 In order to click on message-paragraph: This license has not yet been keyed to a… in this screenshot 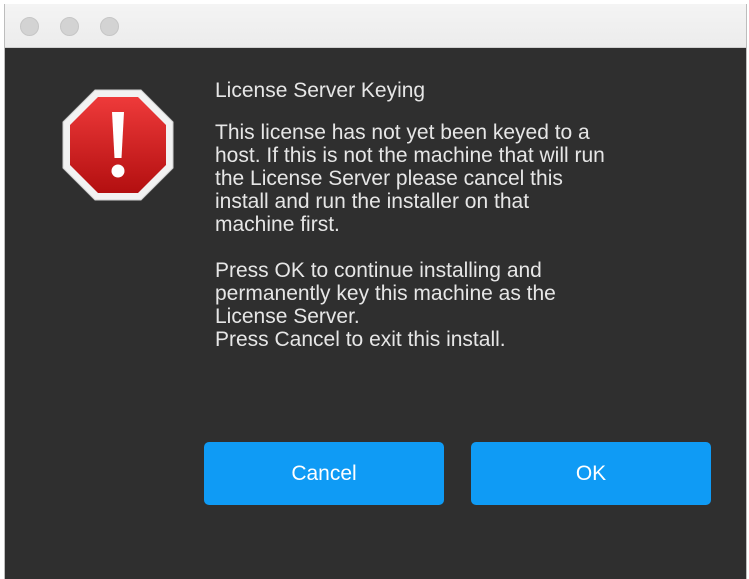, I will do `click(410, 178)`.